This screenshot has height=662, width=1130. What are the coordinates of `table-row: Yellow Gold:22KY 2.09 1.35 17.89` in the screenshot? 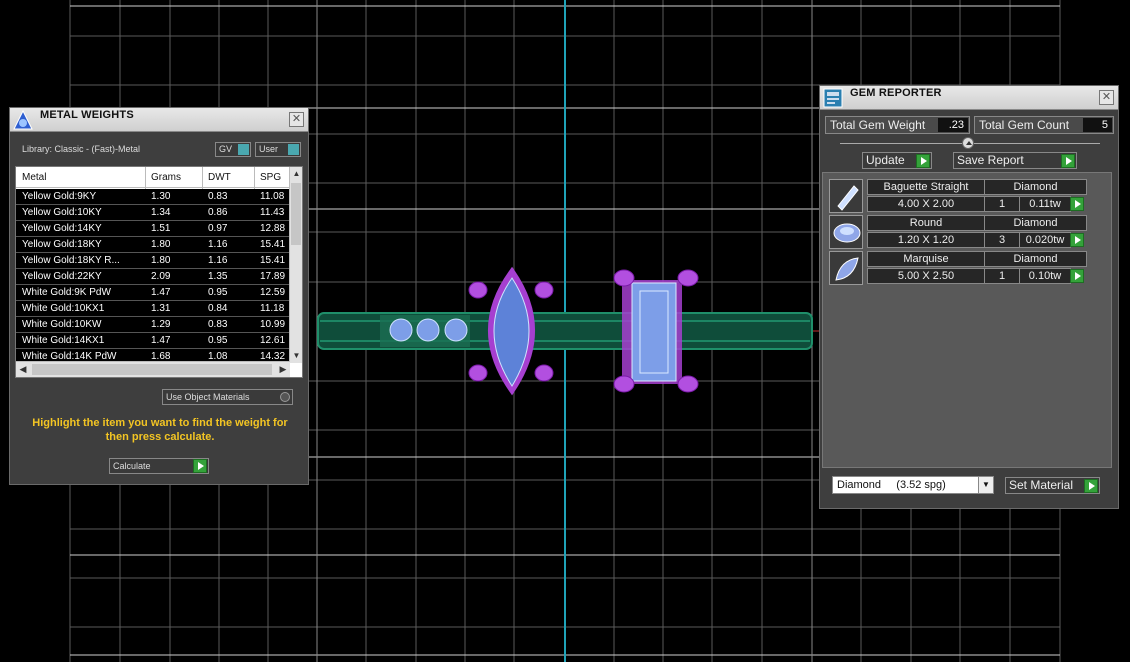 It's located at (153, 277).